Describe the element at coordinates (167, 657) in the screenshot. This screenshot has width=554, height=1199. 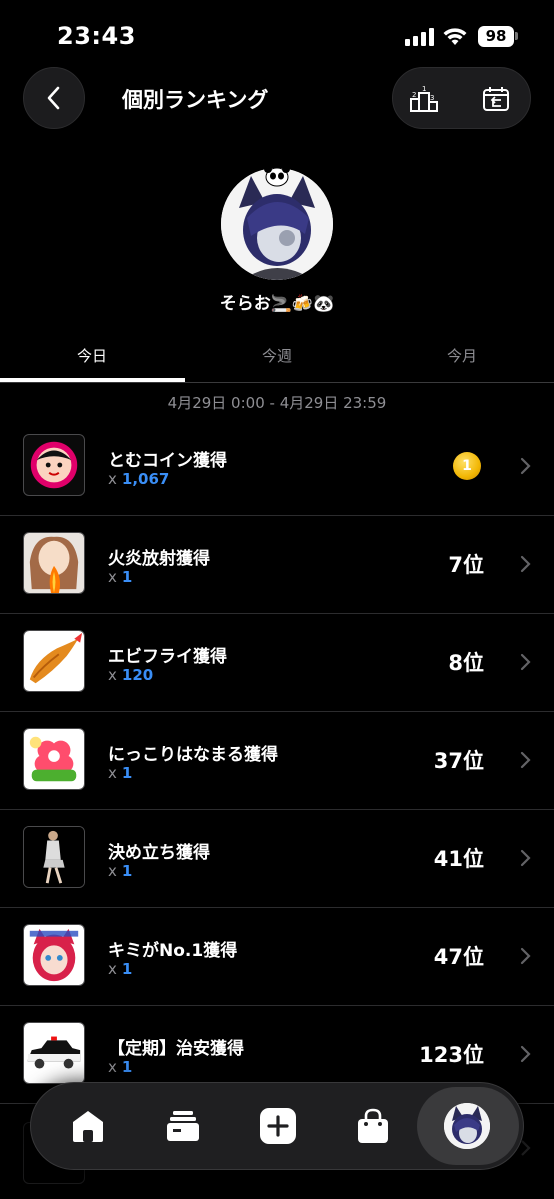
I see `item-name: エビフライ獲得` at that location.